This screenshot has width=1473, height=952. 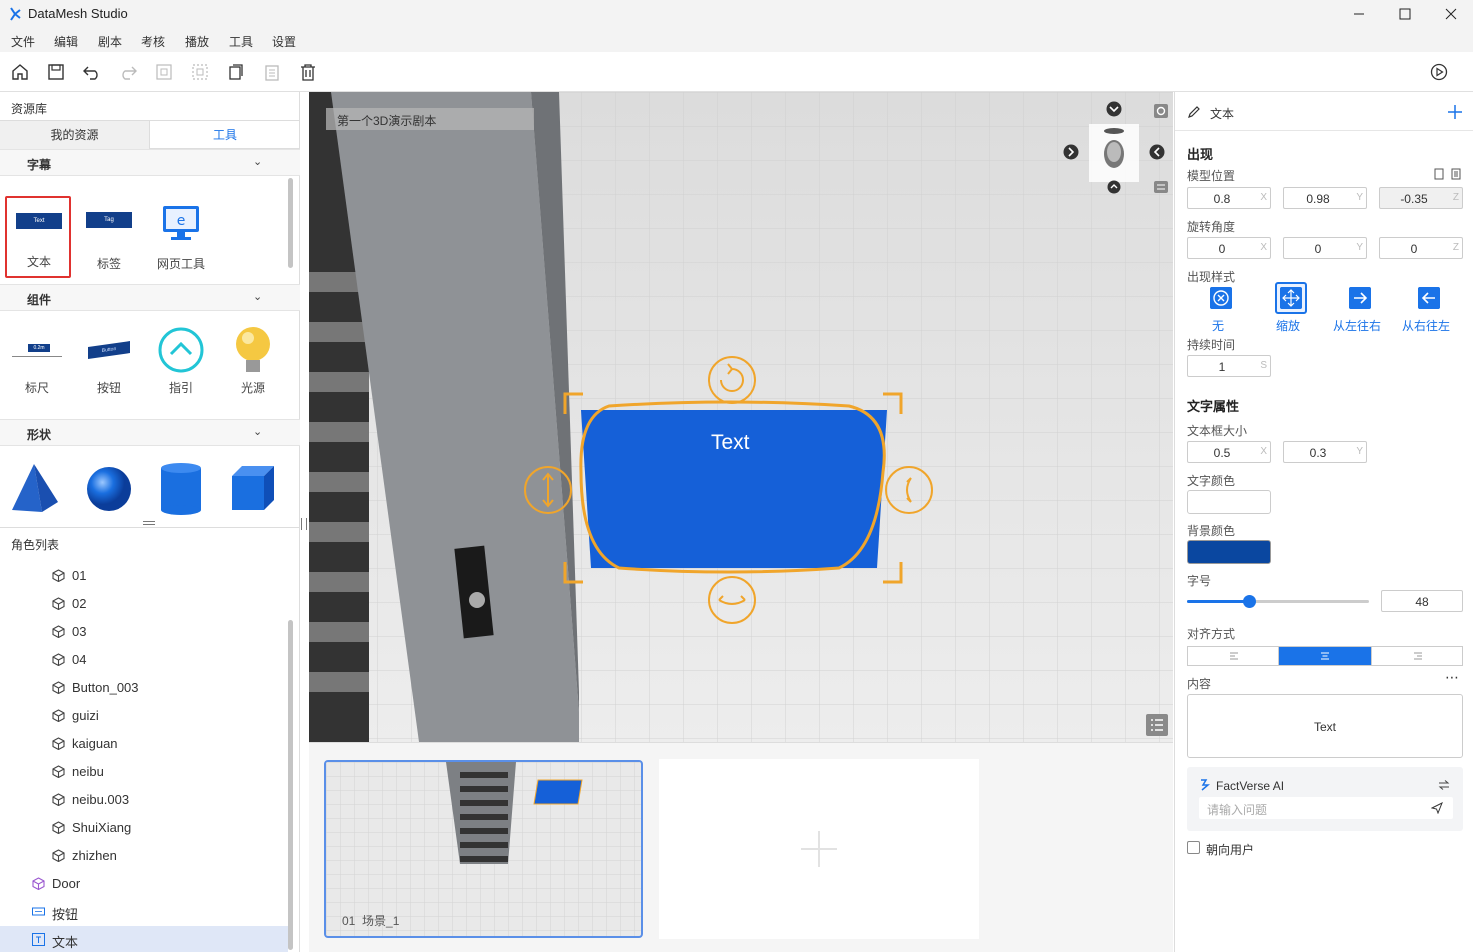 What do you see at coordinates (1071, 152) in the screenshot?
I see `view-right-icon` at bounding box center [1071, 152].